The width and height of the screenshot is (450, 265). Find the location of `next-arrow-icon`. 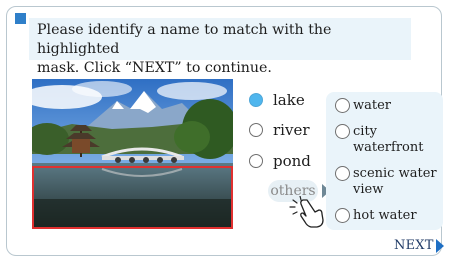

next-arrow-icon is located at coordinates (439, 245).